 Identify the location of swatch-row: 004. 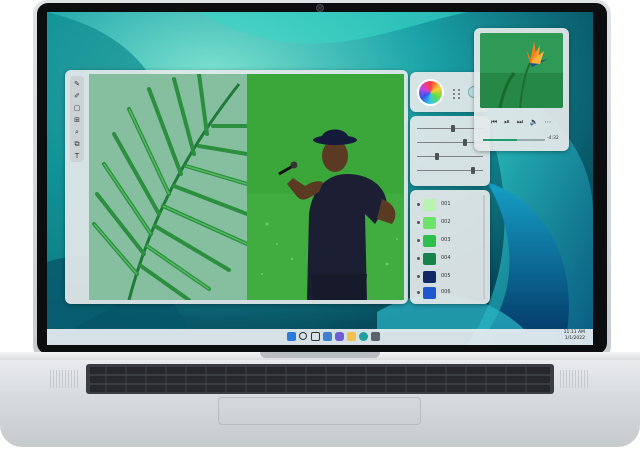
(451, 259).